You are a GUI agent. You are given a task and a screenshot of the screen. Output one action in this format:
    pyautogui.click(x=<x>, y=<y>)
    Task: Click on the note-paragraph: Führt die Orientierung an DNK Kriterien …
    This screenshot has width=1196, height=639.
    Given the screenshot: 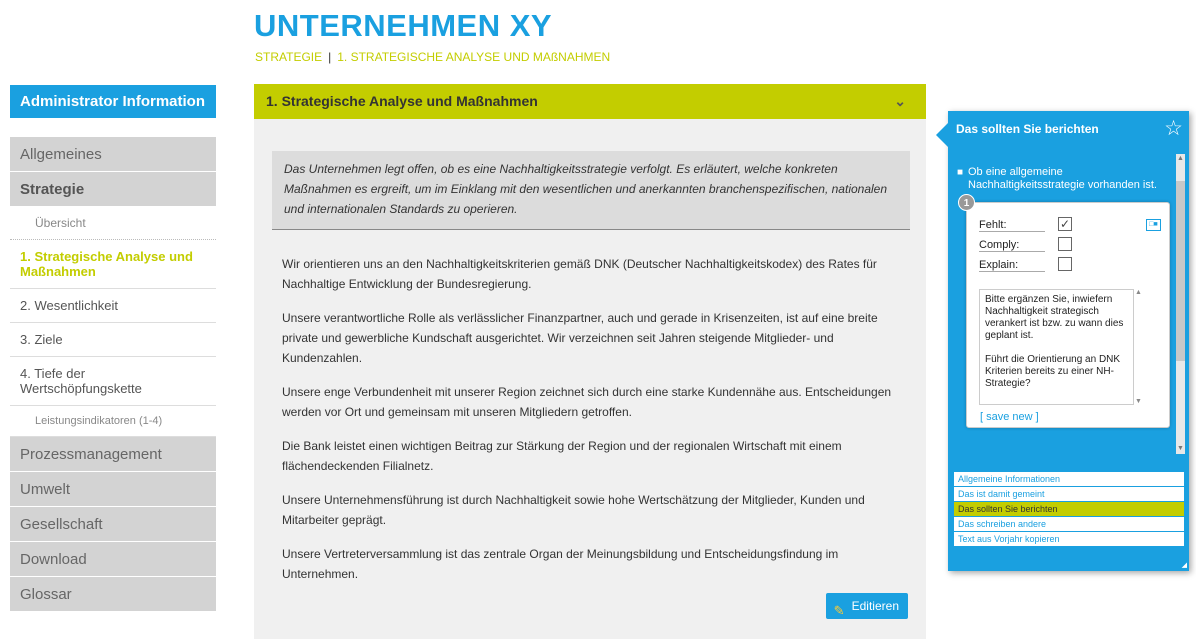 What is the action you would take?
    pyautogui.click(x=1053, y=371)
    